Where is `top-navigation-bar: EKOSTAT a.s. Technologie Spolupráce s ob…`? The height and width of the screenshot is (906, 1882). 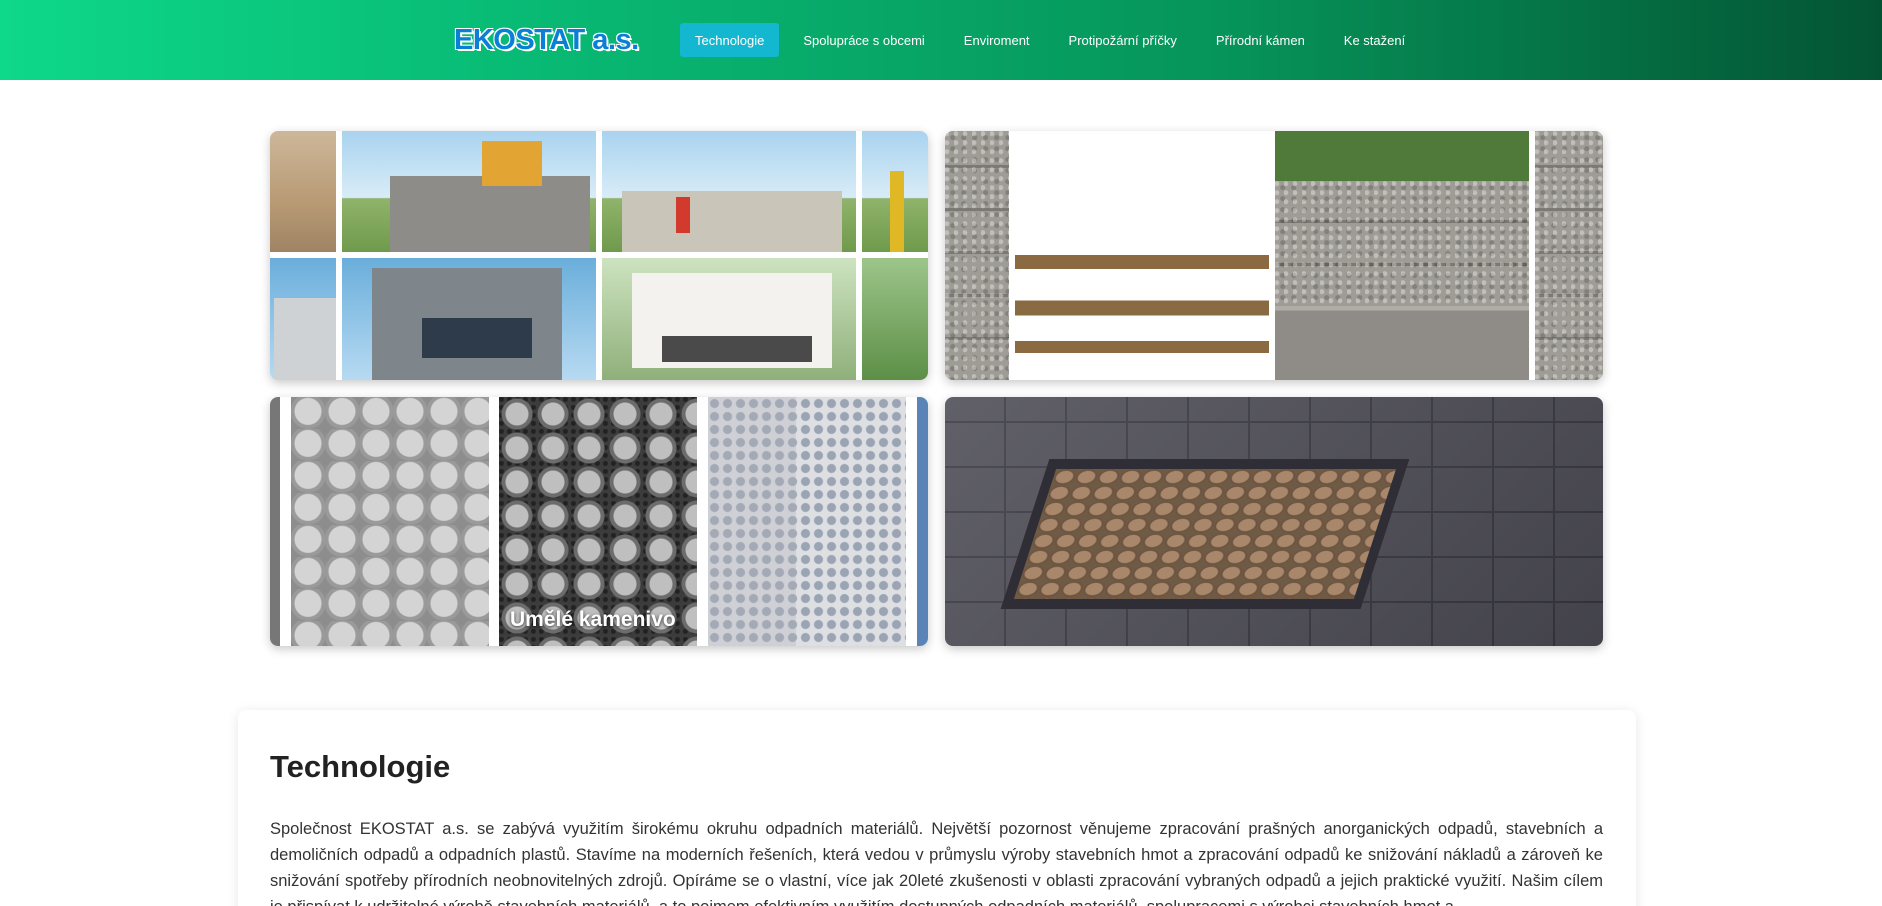
top-navigation-bar: EKOSTAT a.s. Technologie Spolupráce s ob… is located at coordinates (941, 40).